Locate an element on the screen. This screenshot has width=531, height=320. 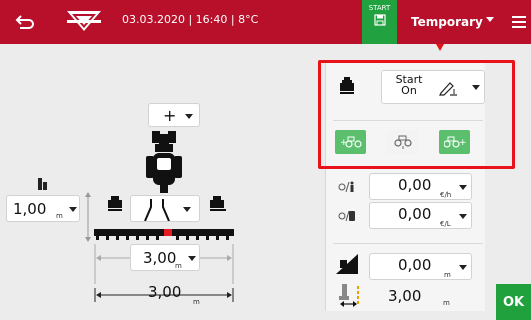
menu-button is located at coordinates (518, 22).